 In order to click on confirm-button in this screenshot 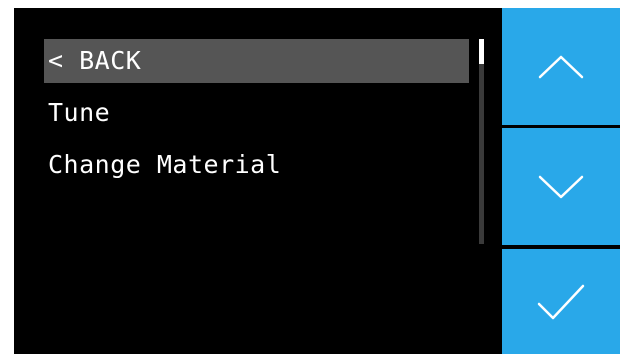, I will do `click(561, 301)`.